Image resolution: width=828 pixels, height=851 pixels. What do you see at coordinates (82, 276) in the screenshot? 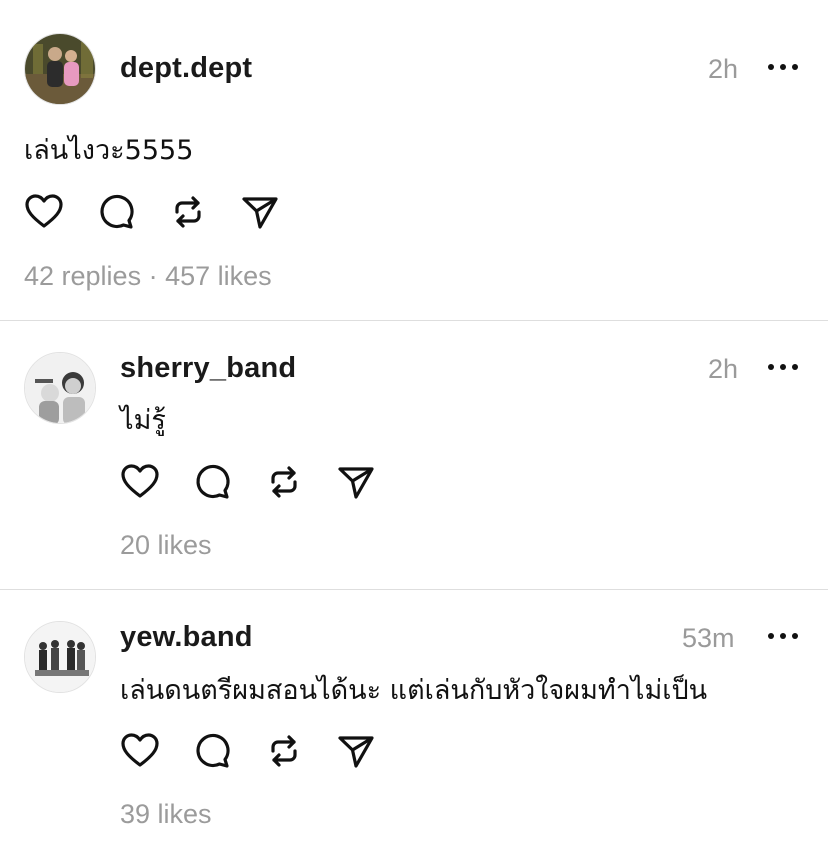
I see `replies-count: 42 replies` at bounding box center [82, 276].